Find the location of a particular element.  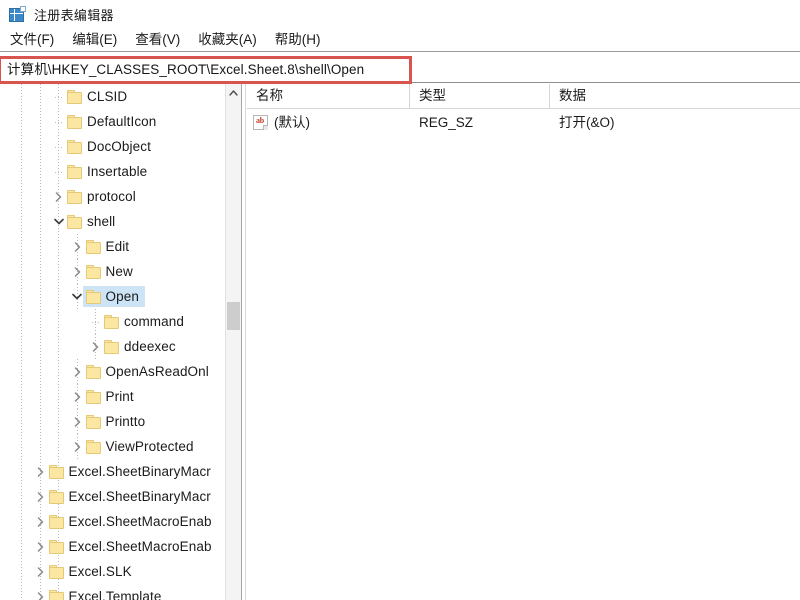

menu-bar: 文件(F) 编辑(E) 查看(V) 收藏夹(A) 帮助(H) is located at coordinates (400, 40).